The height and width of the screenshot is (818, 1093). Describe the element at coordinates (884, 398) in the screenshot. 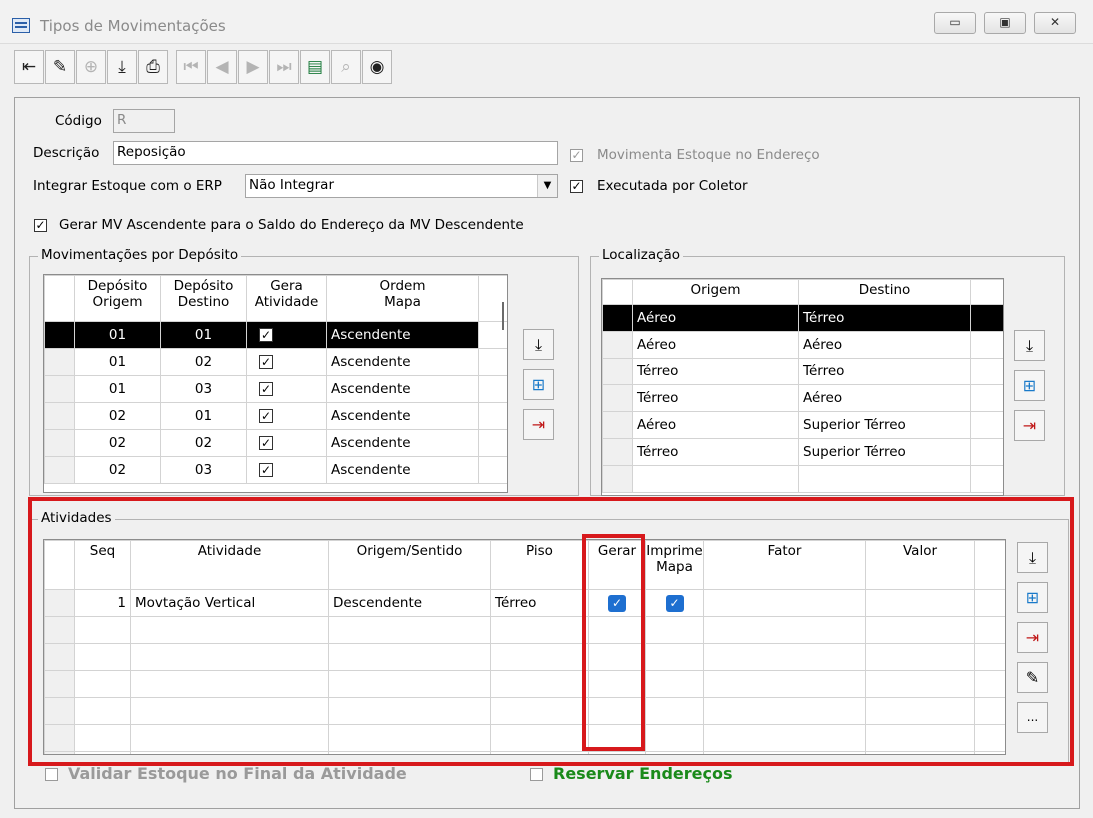

I see `localizacao-destino-cell: Aéreo` at that location.